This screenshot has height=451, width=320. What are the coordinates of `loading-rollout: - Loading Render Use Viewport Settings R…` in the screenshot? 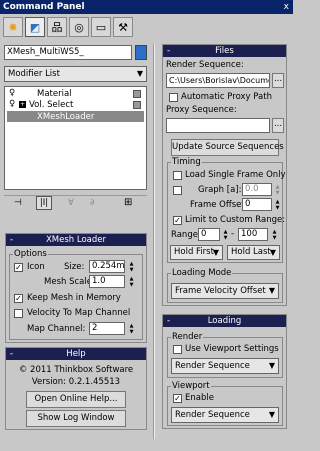 It's located at (224, 371).